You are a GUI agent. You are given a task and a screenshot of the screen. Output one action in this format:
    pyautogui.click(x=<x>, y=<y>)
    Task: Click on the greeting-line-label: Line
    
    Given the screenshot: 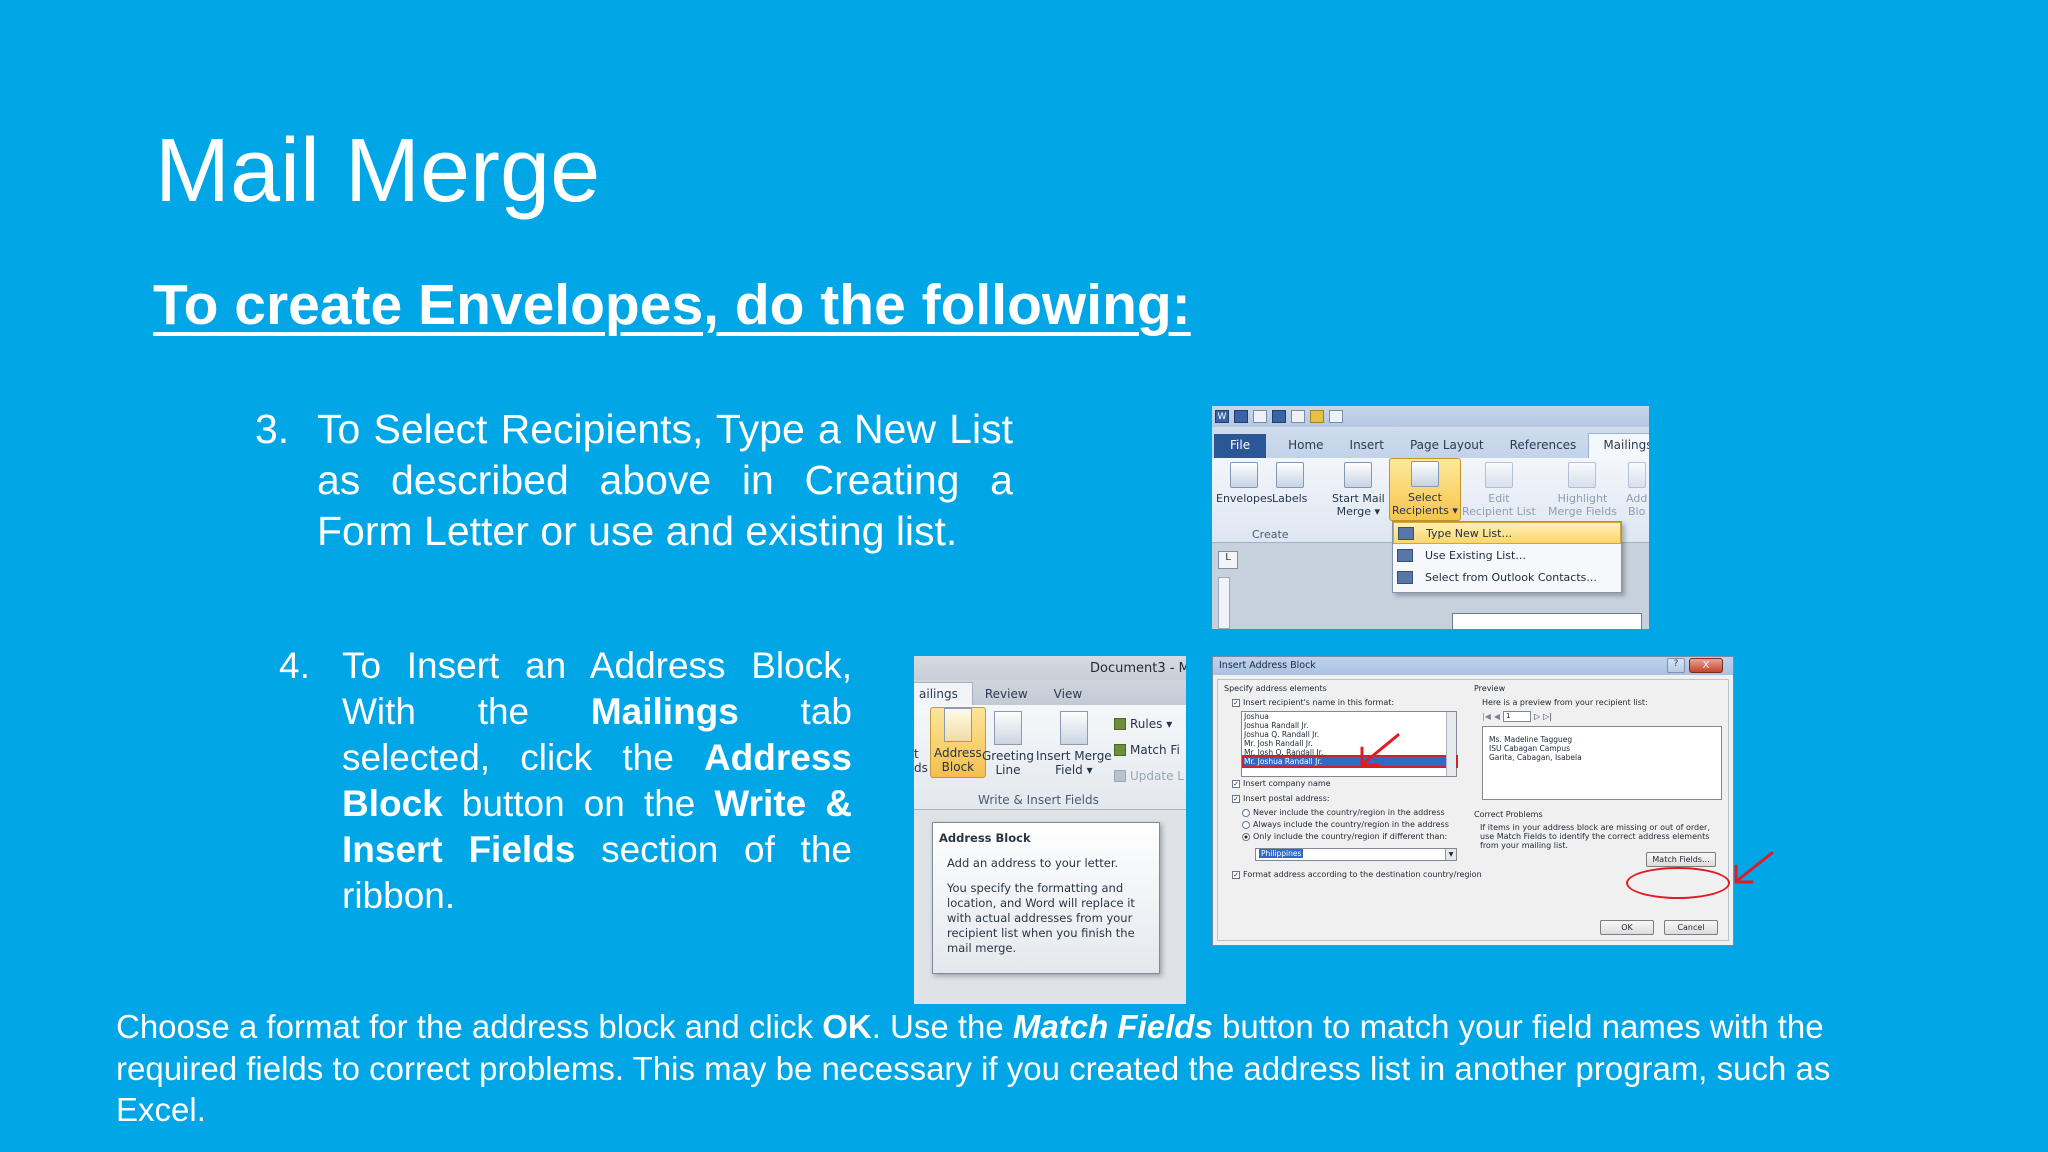 What is the action you would take?
    pyautogui.click(x=1008, y=770)
    